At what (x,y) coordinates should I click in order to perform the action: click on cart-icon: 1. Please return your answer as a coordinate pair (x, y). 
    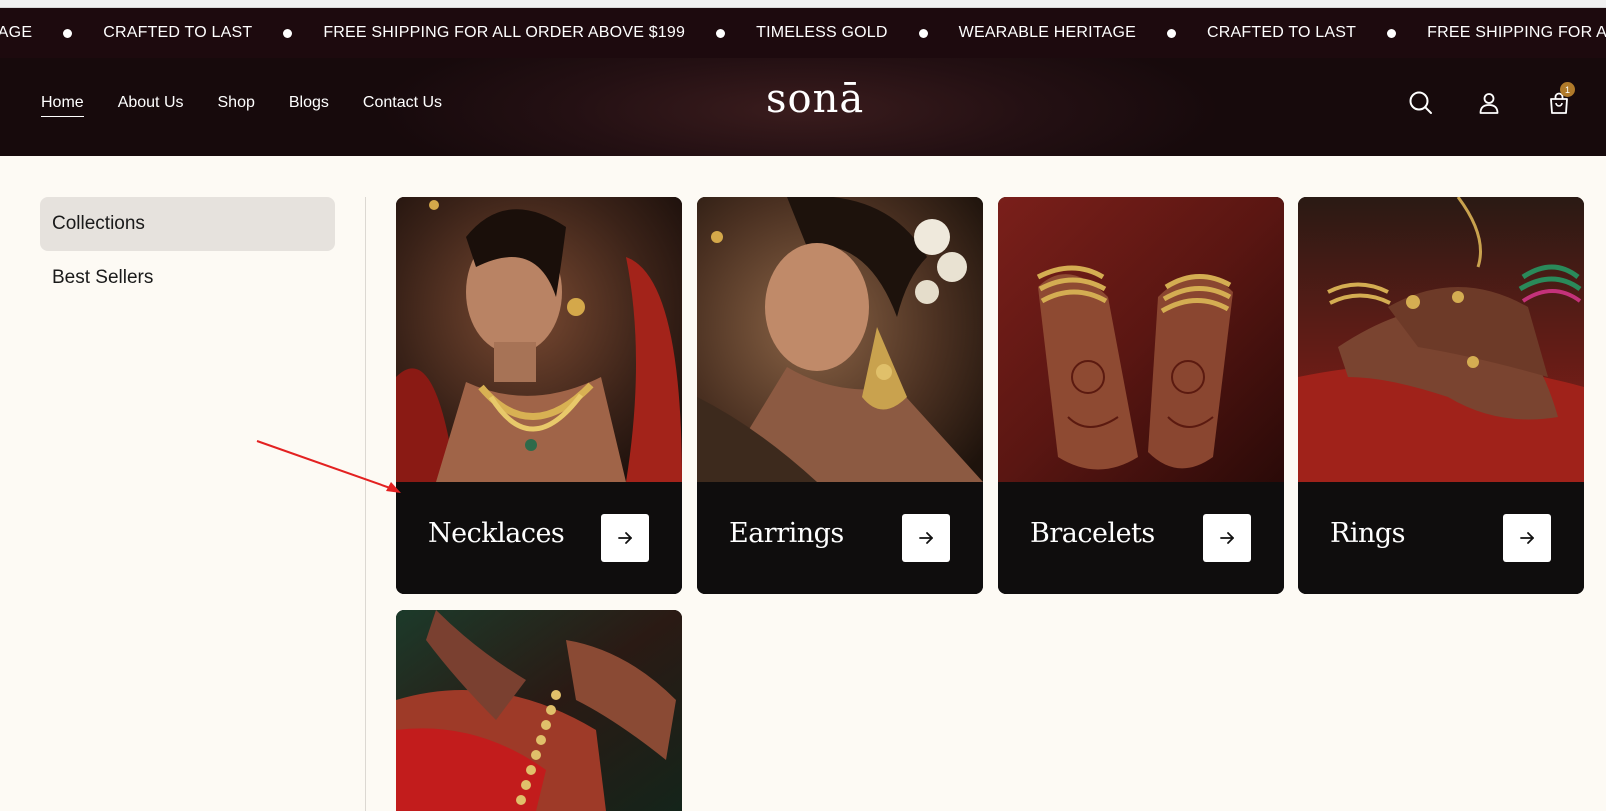
    Looking at the image, I should click on (1559, 100).